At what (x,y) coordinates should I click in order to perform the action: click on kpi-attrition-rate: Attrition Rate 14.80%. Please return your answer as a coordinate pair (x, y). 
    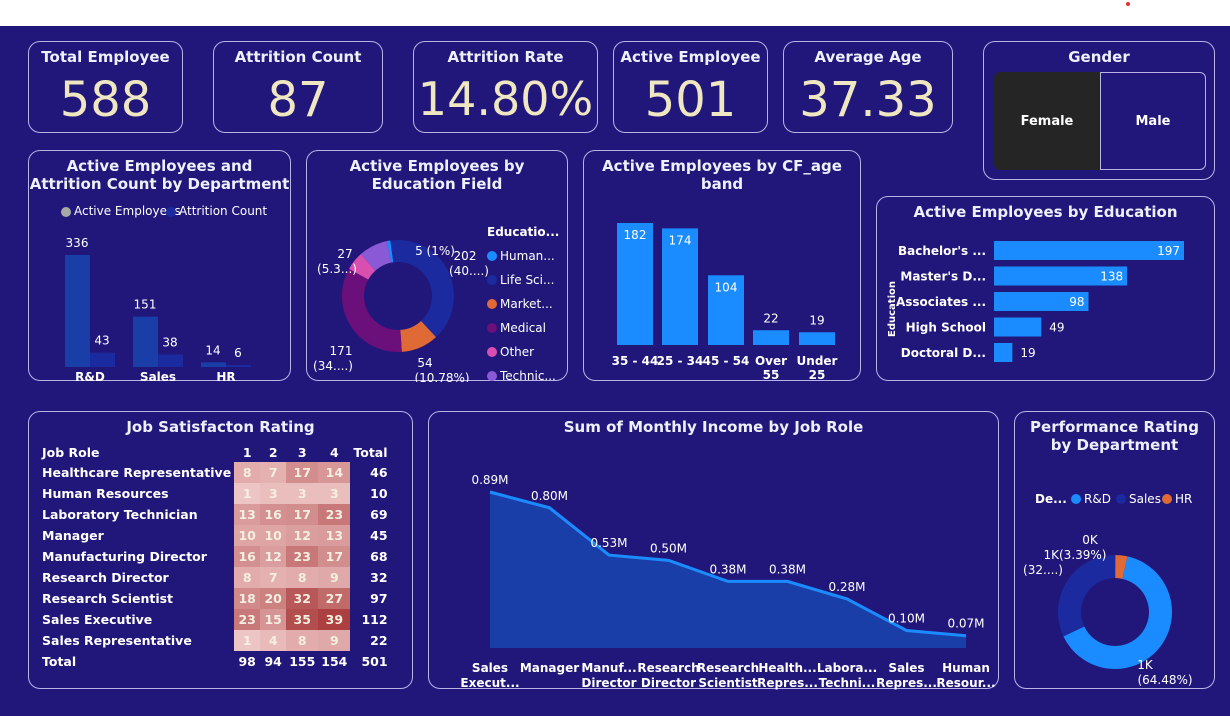
    Looking at the image, I should click on (505, 87).